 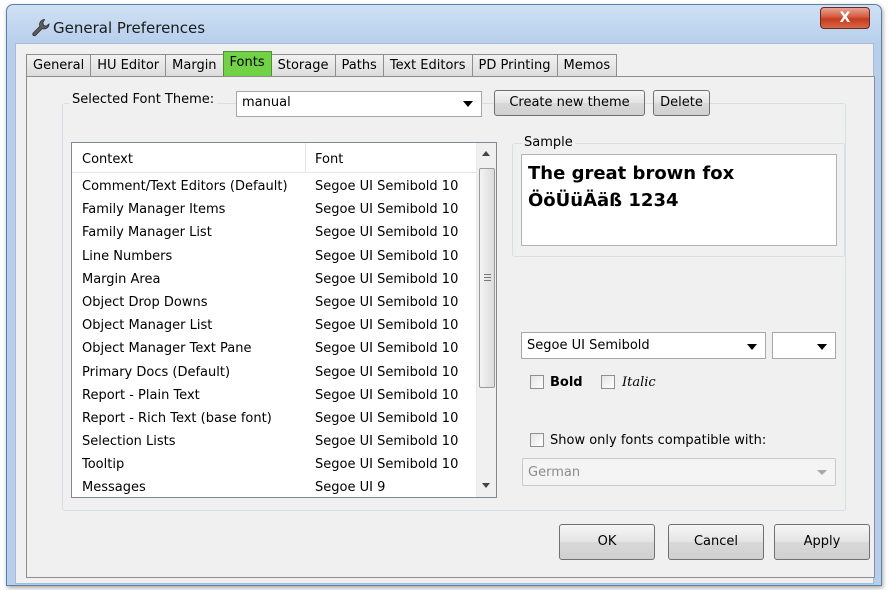 I want to click on italic-checkbox, so click(x=608, y=382).